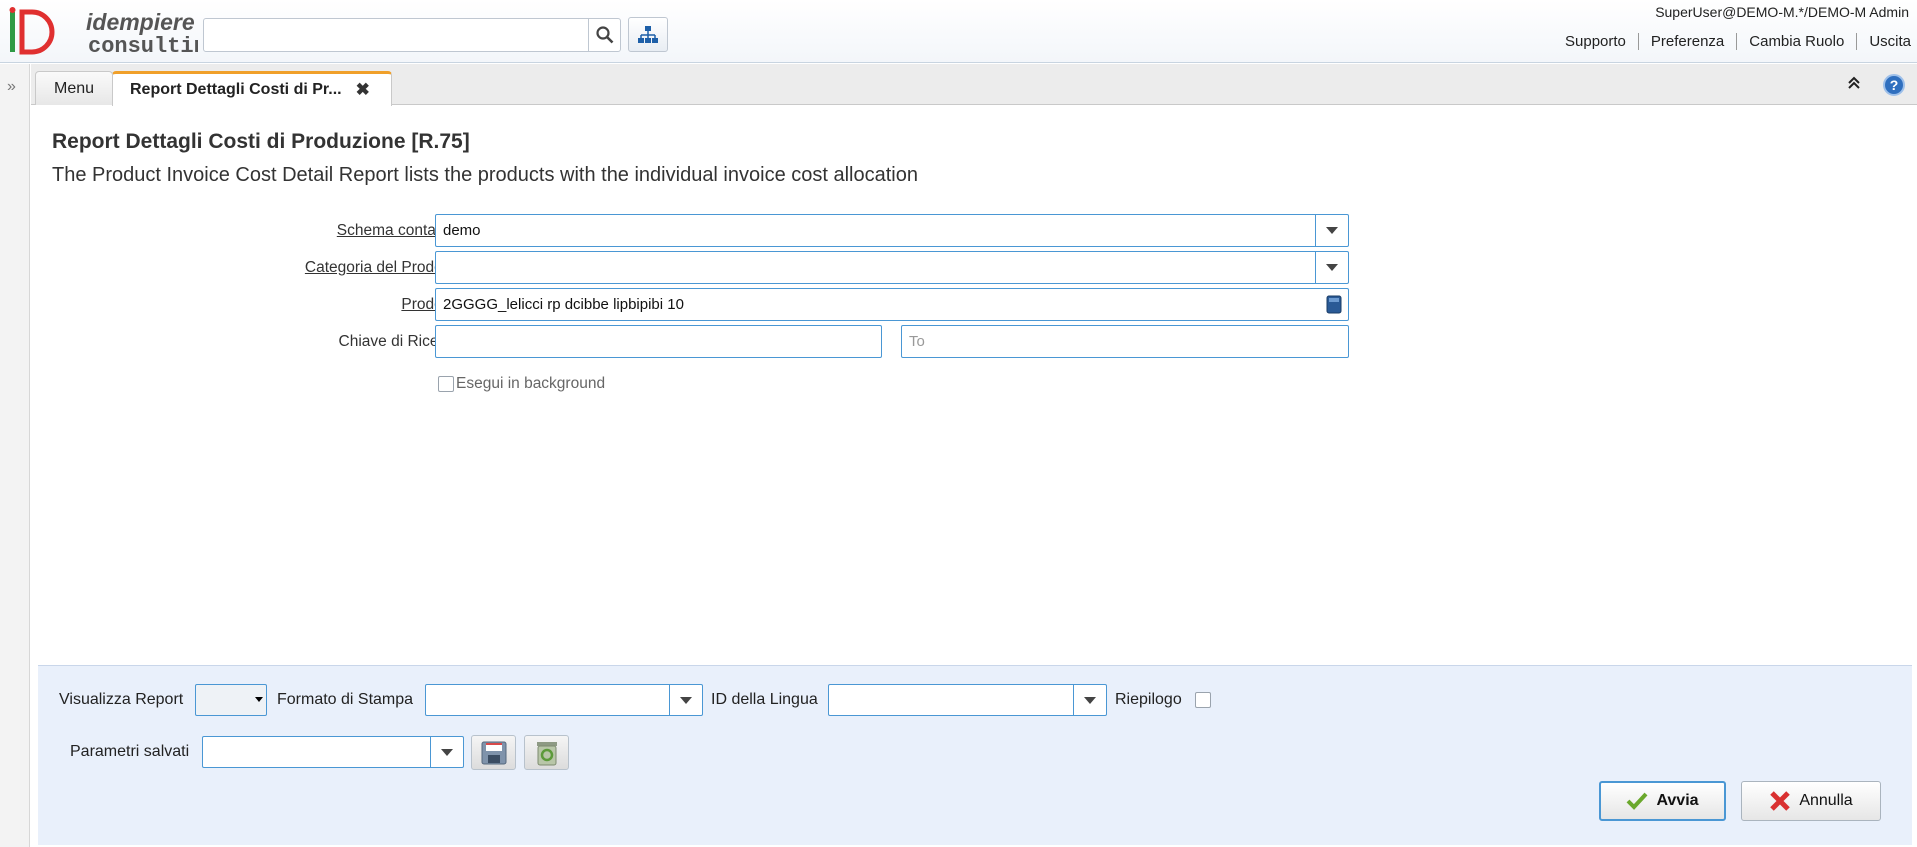 Image resolution: width=1917 pixels, height=847 pixels. What do you see at coordinates (15, 455) in the screenshot?
I see `west-panel-collapsed: »` at bounding box center [15, 455].